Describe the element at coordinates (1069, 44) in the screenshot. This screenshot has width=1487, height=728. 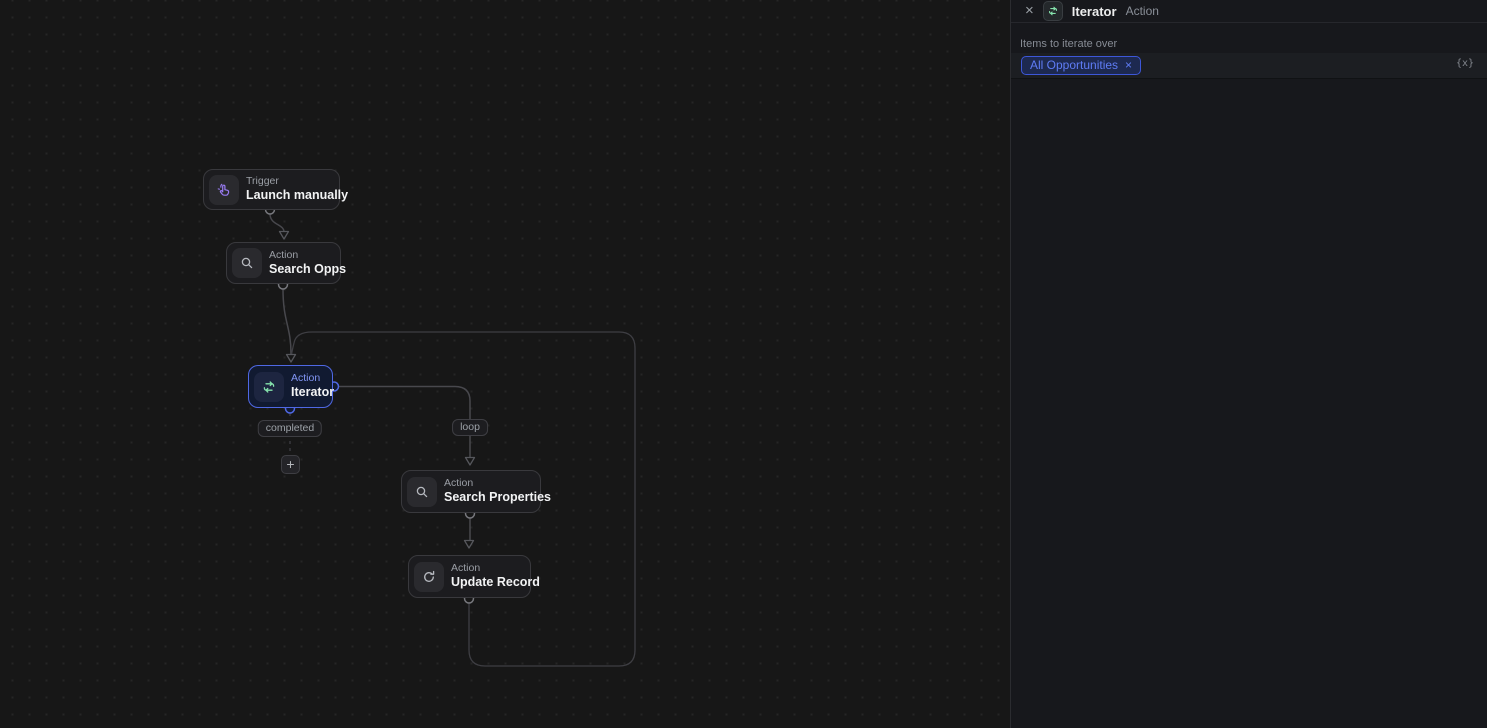
I see `field-label: Items to iterate over` at that location.